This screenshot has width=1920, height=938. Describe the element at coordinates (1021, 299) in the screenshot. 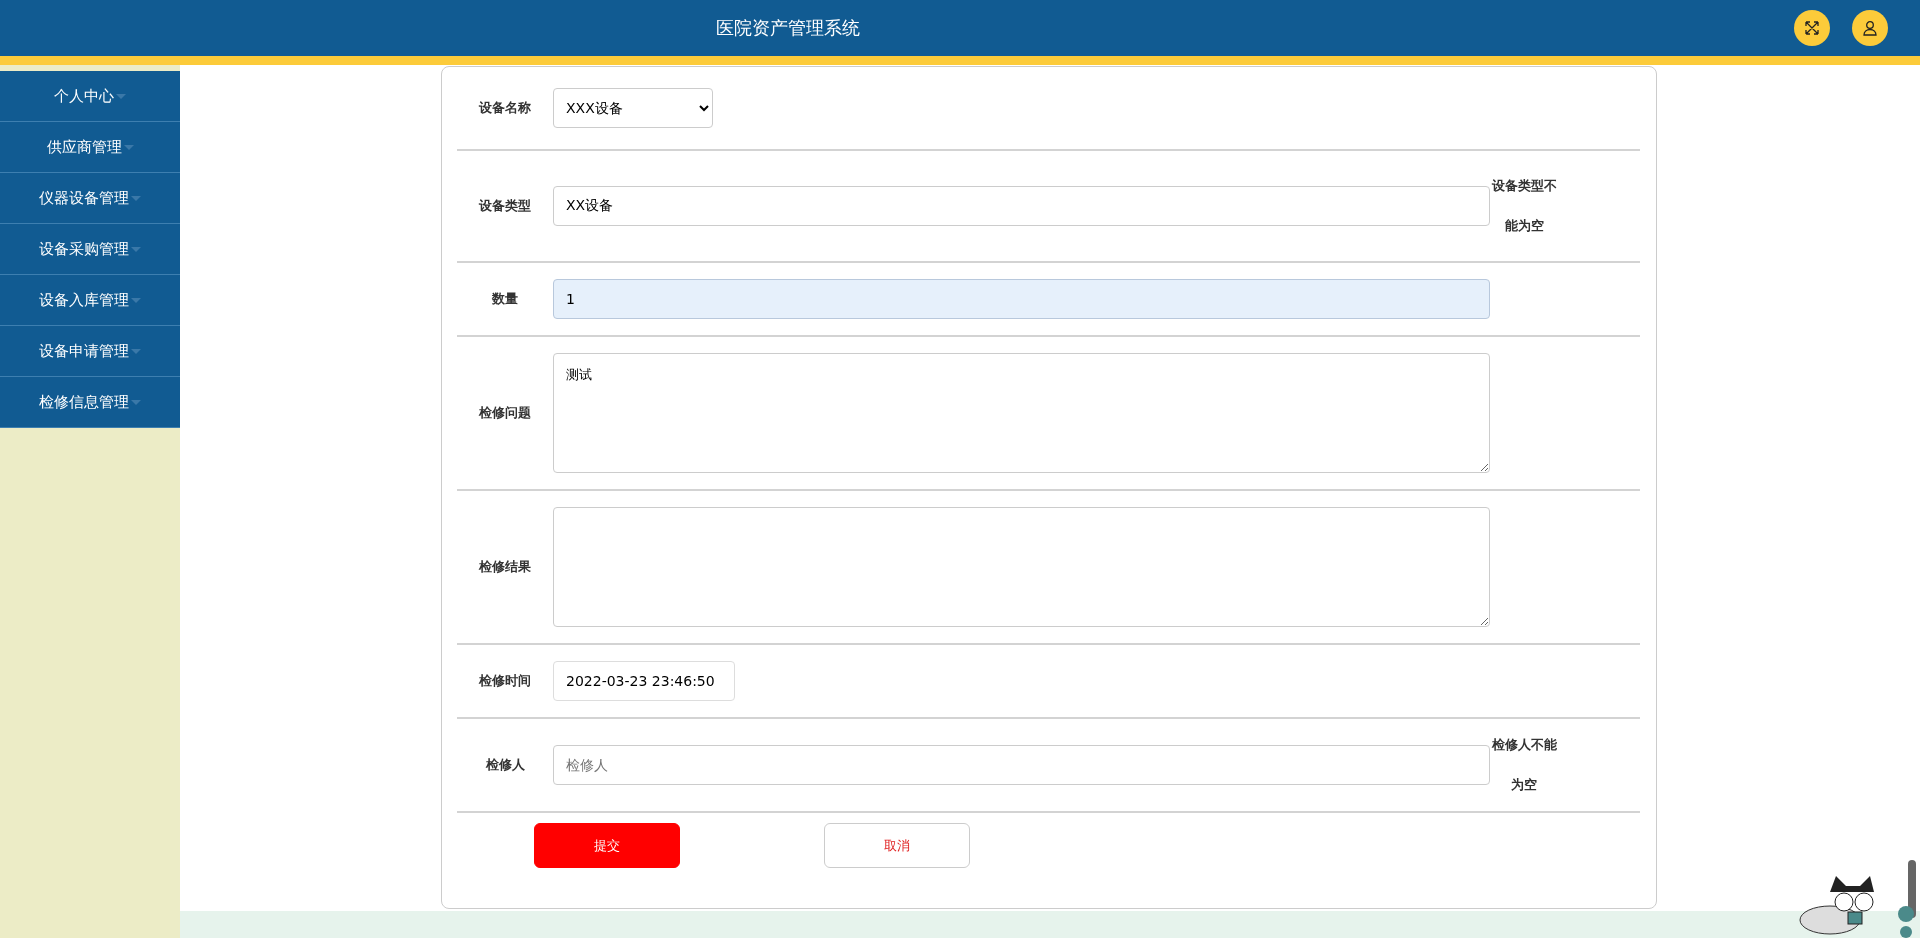

I see `text-input: 1` at that location.